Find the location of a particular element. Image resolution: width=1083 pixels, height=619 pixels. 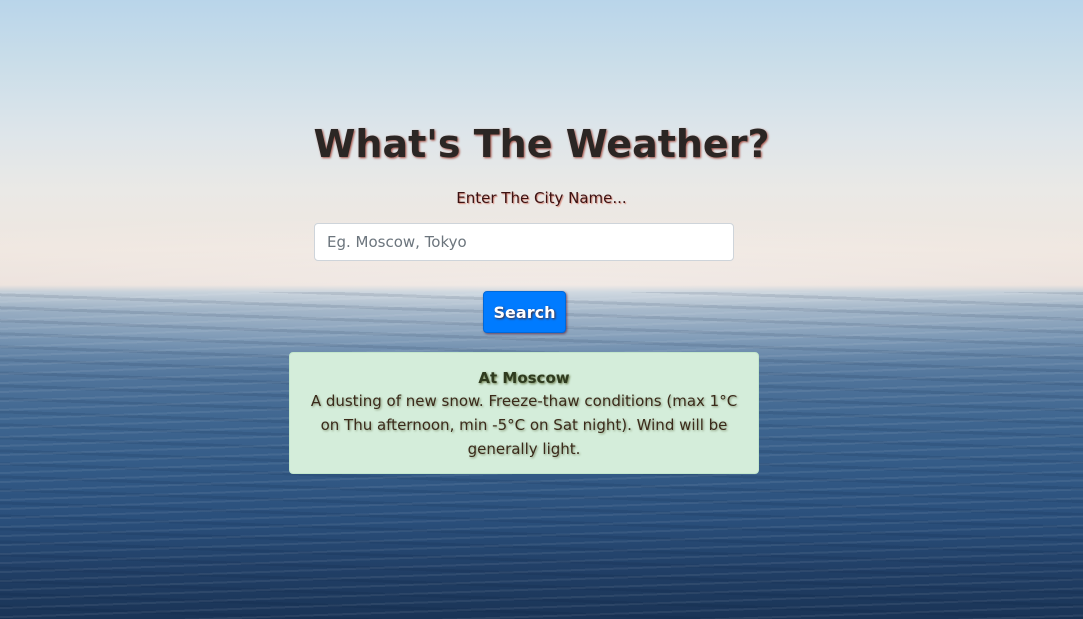

page-title: What's The Weather? is located at coordinates (541, 144).